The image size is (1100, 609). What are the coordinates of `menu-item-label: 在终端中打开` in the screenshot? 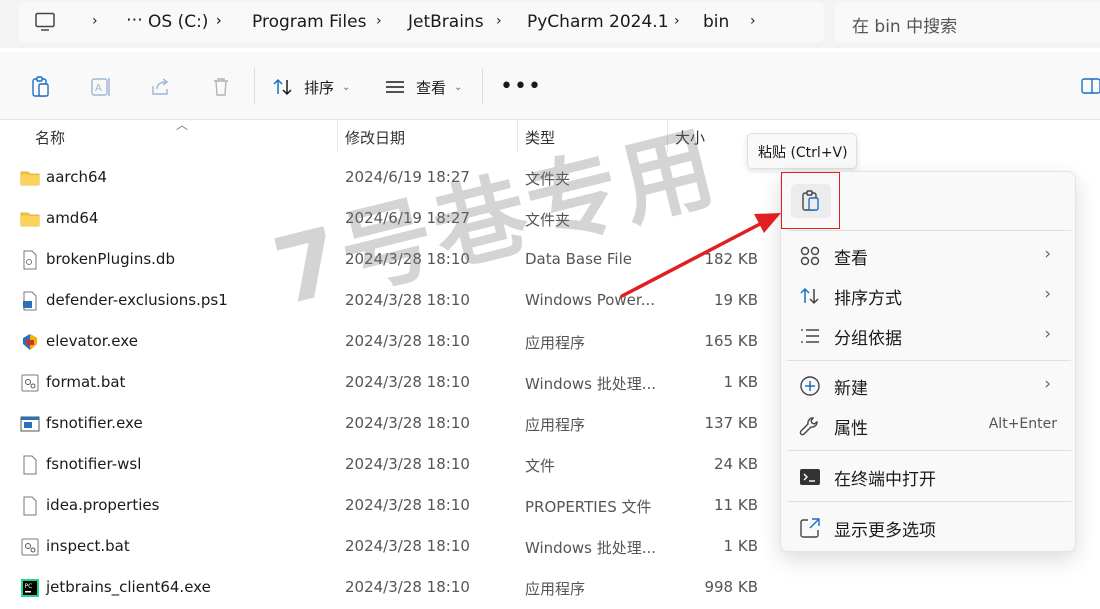 It's located at (885, 480).